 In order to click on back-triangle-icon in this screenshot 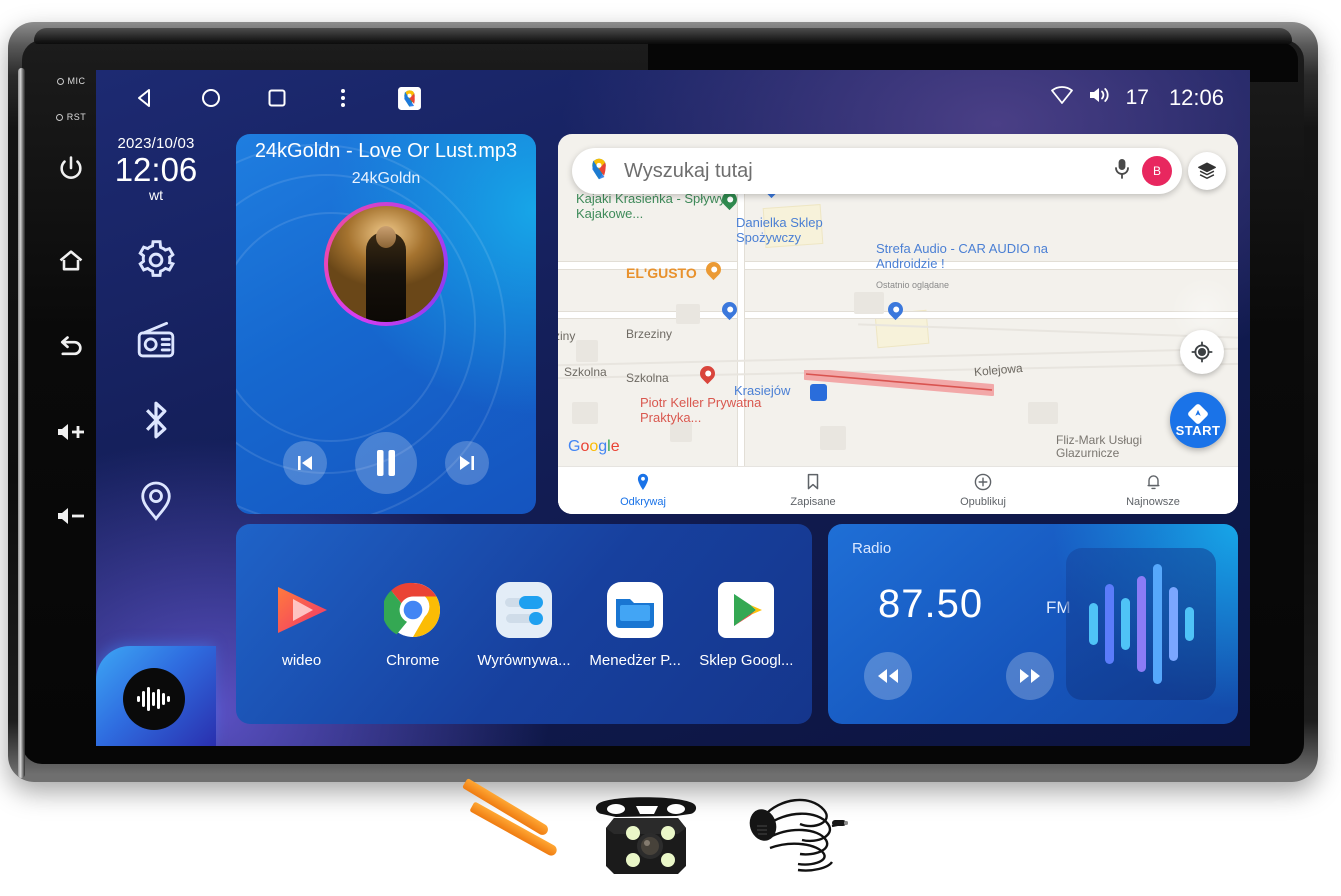, I will do `click(145, 98)`.